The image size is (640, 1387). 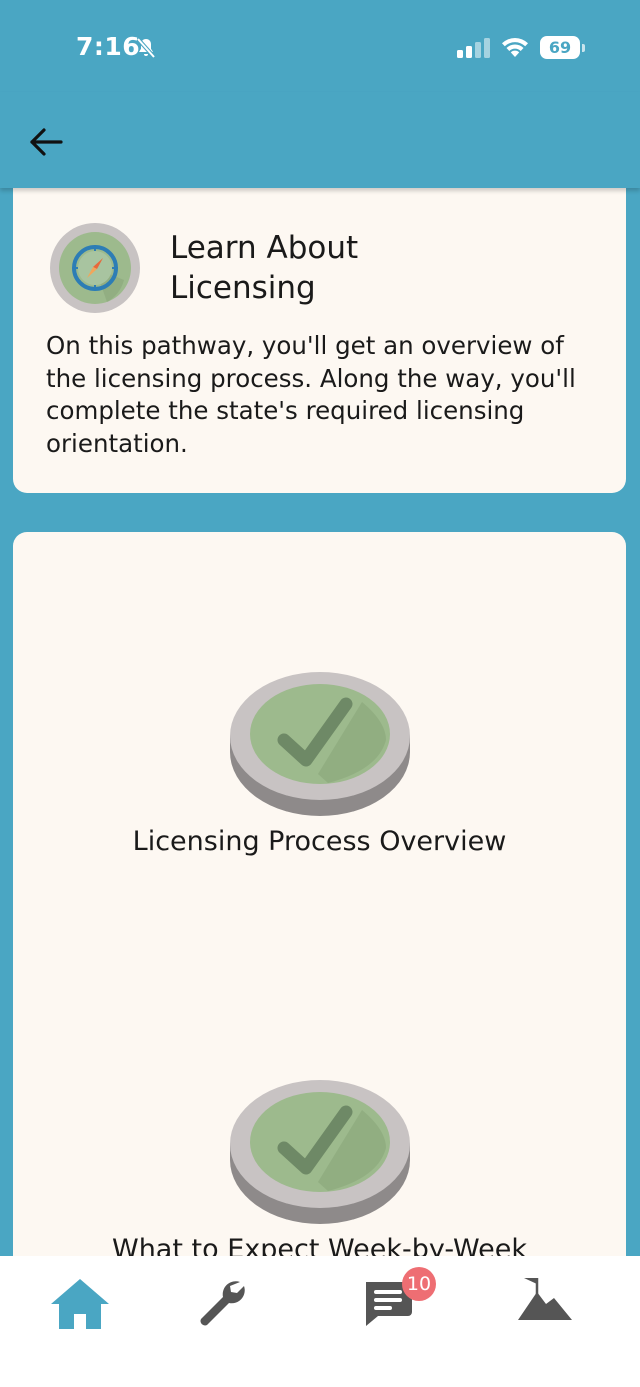 What do you see at coordinates (320, 140) in the screenshot?
I see `app-bar` at bounding box center [320, 140].